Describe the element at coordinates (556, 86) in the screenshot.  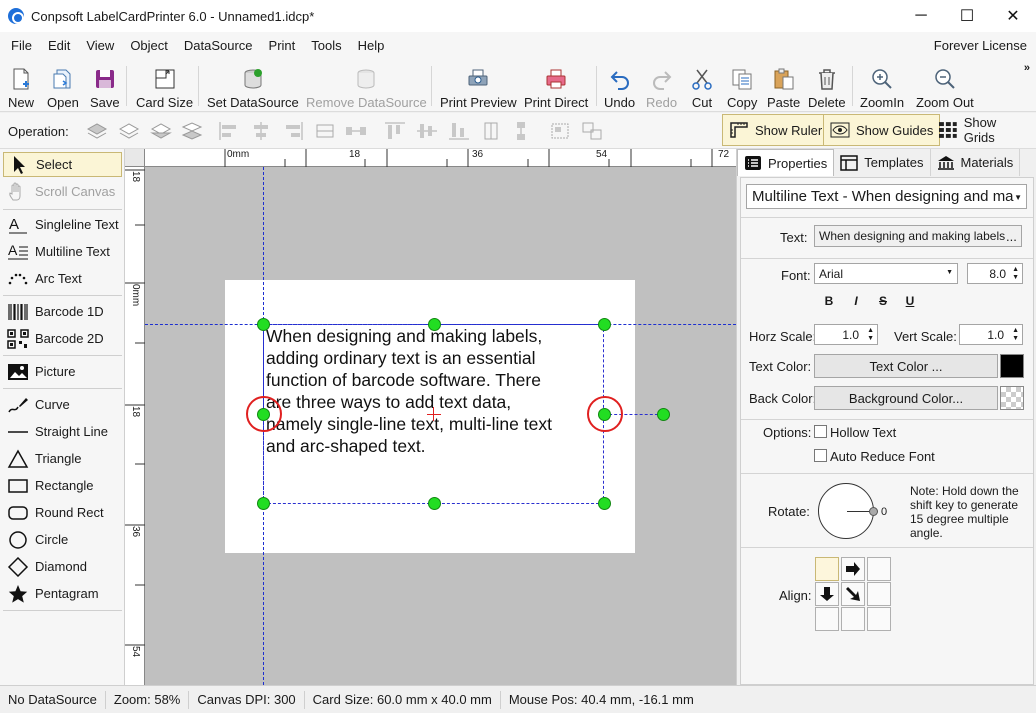
I see `print-direct-button: Print Direct` at that location.